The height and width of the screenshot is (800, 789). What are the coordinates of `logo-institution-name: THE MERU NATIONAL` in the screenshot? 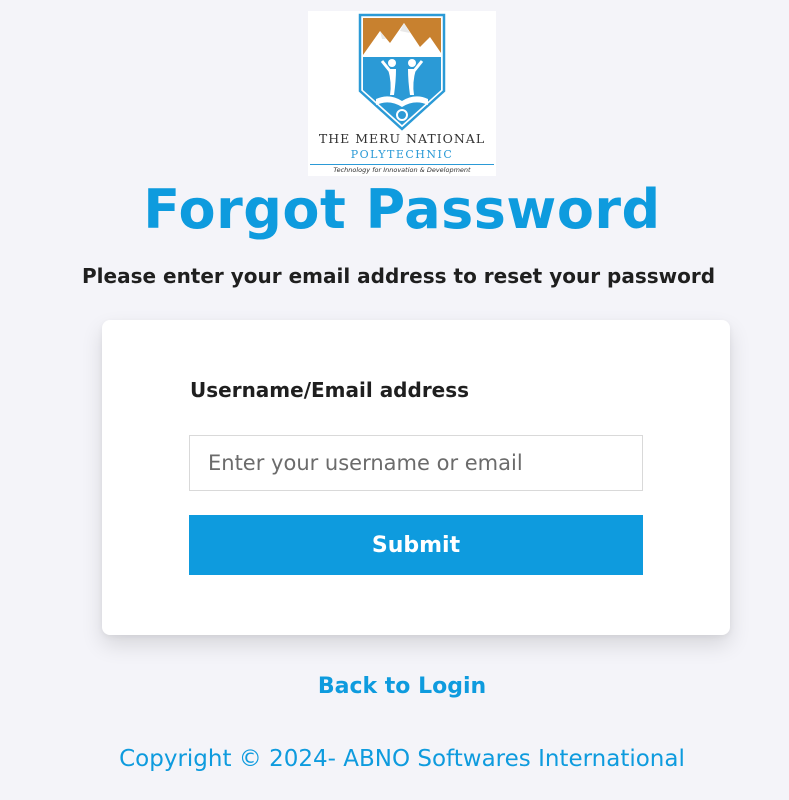 It's located at (402, 138).